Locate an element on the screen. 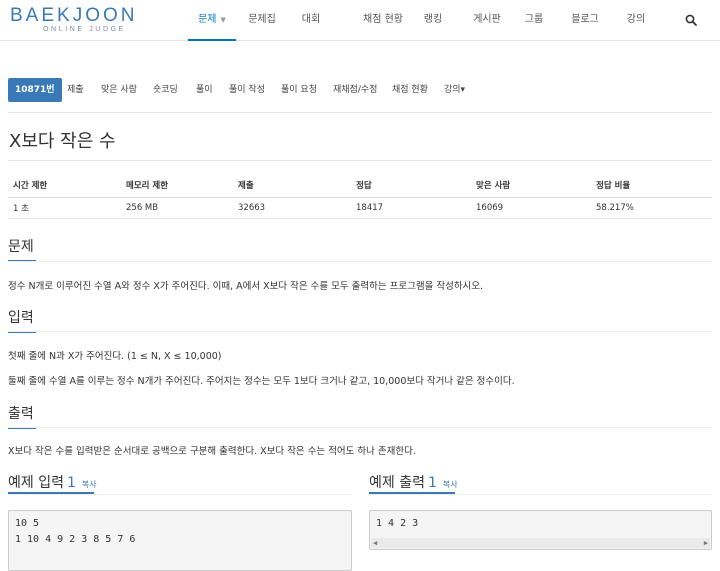  nav-item-lecture: 강의 is located at coordinates (636, 20).